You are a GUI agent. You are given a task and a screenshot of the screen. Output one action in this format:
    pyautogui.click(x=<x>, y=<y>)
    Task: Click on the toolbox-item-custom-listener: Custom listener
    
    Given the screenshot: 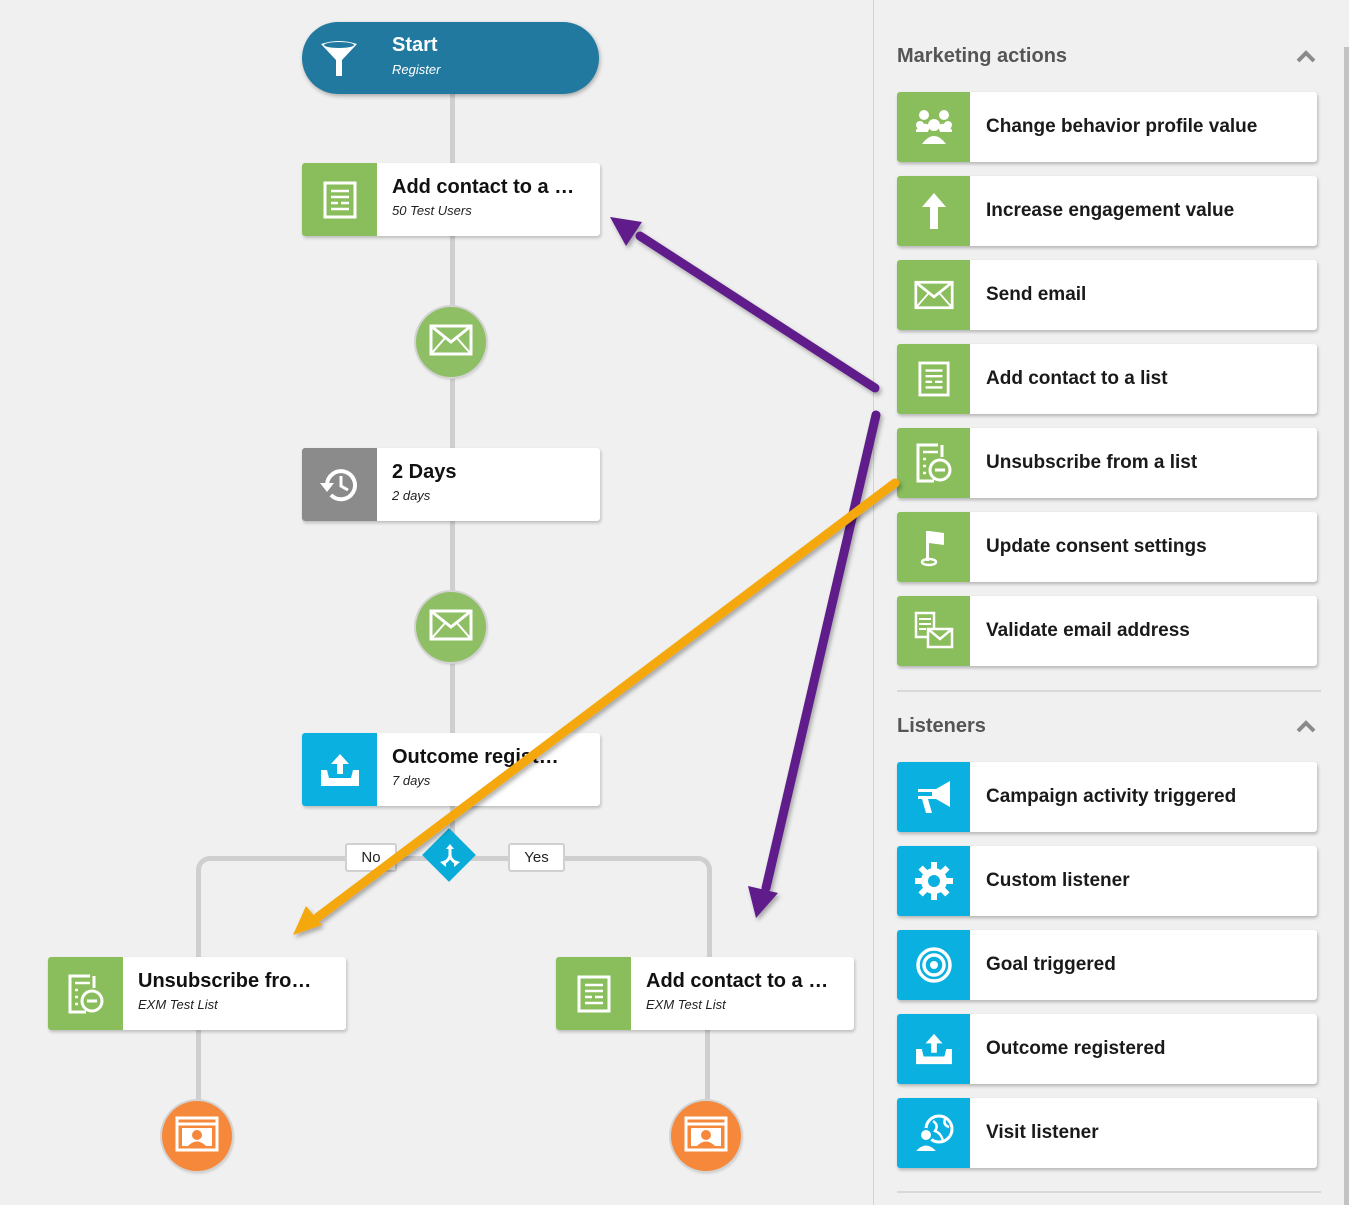 What is the action you would take?
    pyautogui.click(x=1107, y=881)
    